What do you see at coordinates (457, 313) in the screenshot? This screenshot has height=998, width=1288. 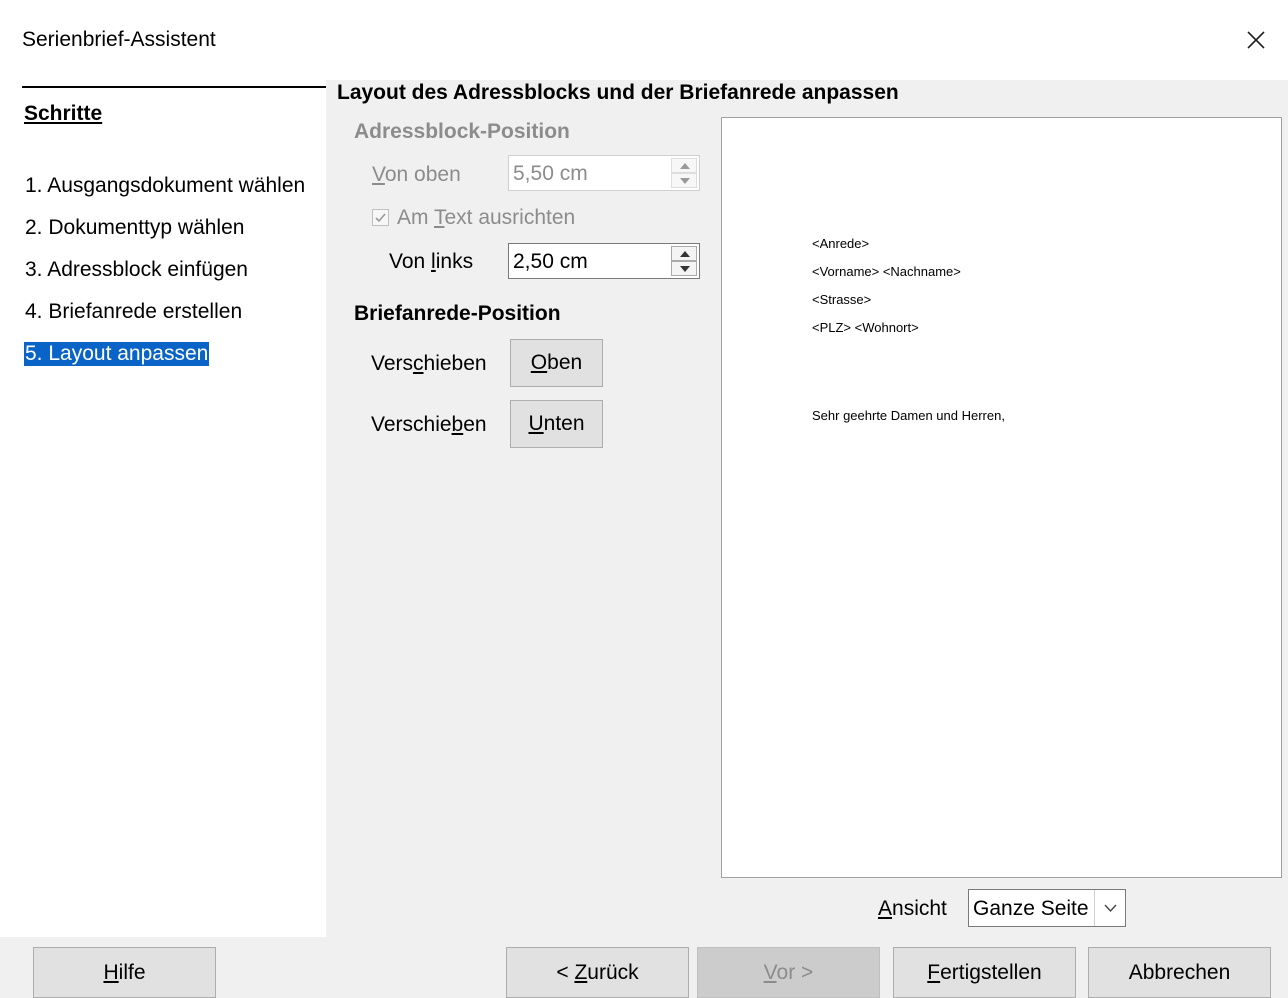 I see `salutation-position-heading: Briefanrede-Position` at bounding box center [457, 313].